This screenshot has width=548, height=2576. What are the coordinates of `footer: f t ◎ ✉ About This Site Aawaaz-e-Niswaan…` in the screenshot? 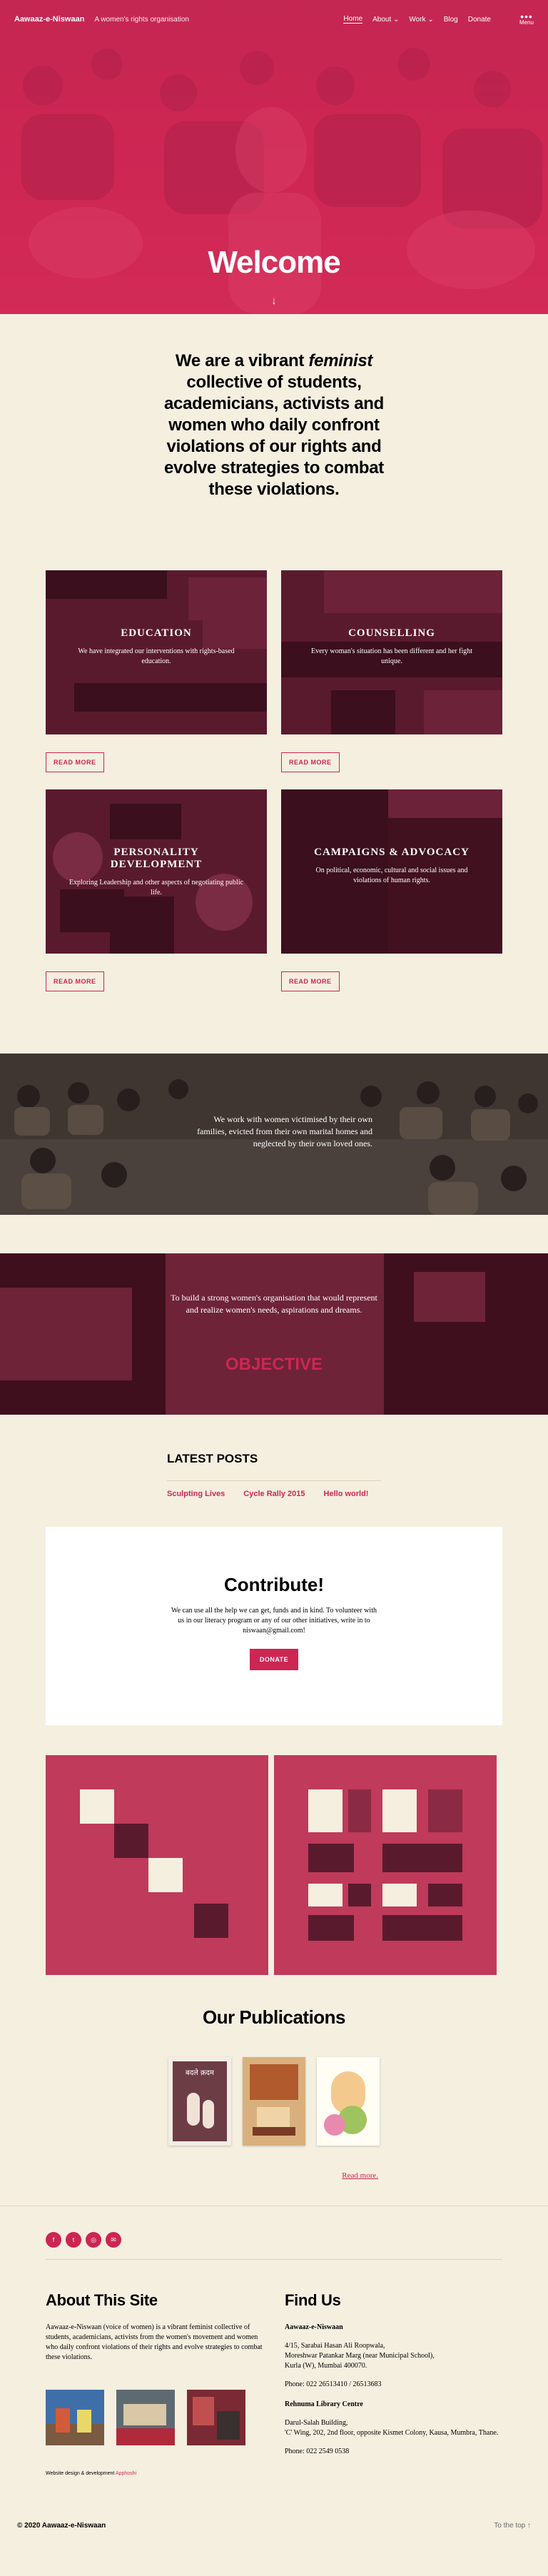 It's located at (274, 2376).